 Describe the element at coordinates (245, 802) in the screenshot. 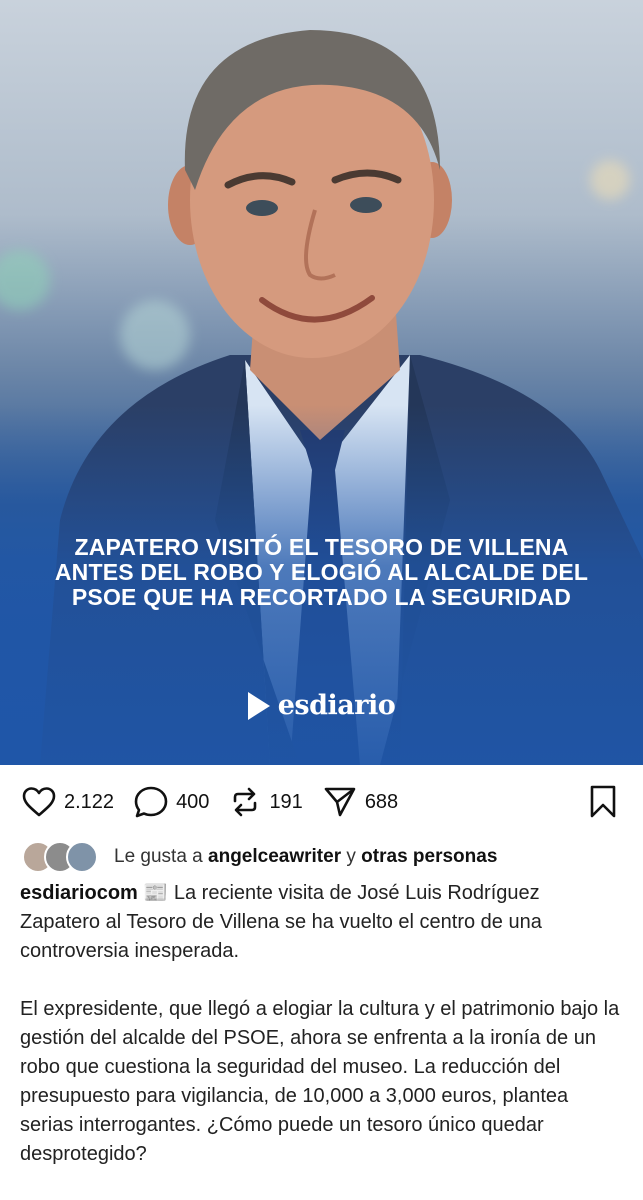

I see `repost-icon` at that location.